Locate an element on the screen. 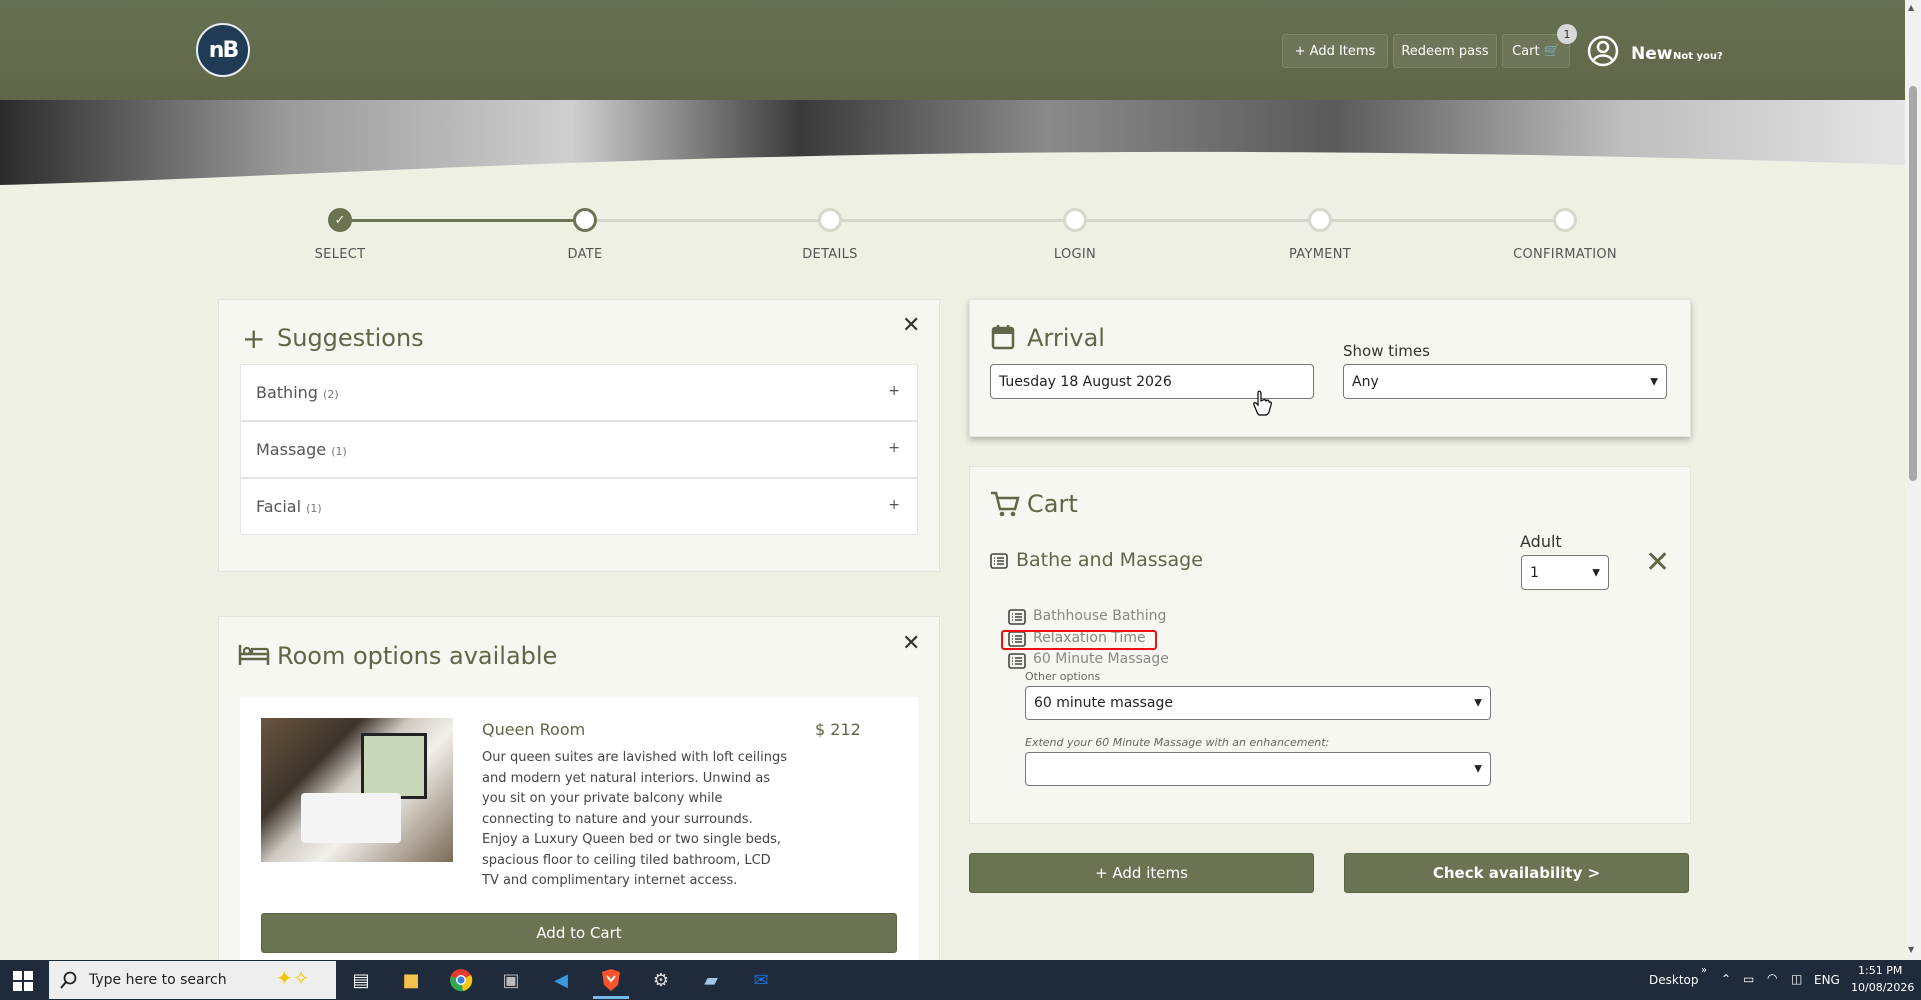  cart-package-name: Bathe and Massage is located at coordinates (1109, 560).